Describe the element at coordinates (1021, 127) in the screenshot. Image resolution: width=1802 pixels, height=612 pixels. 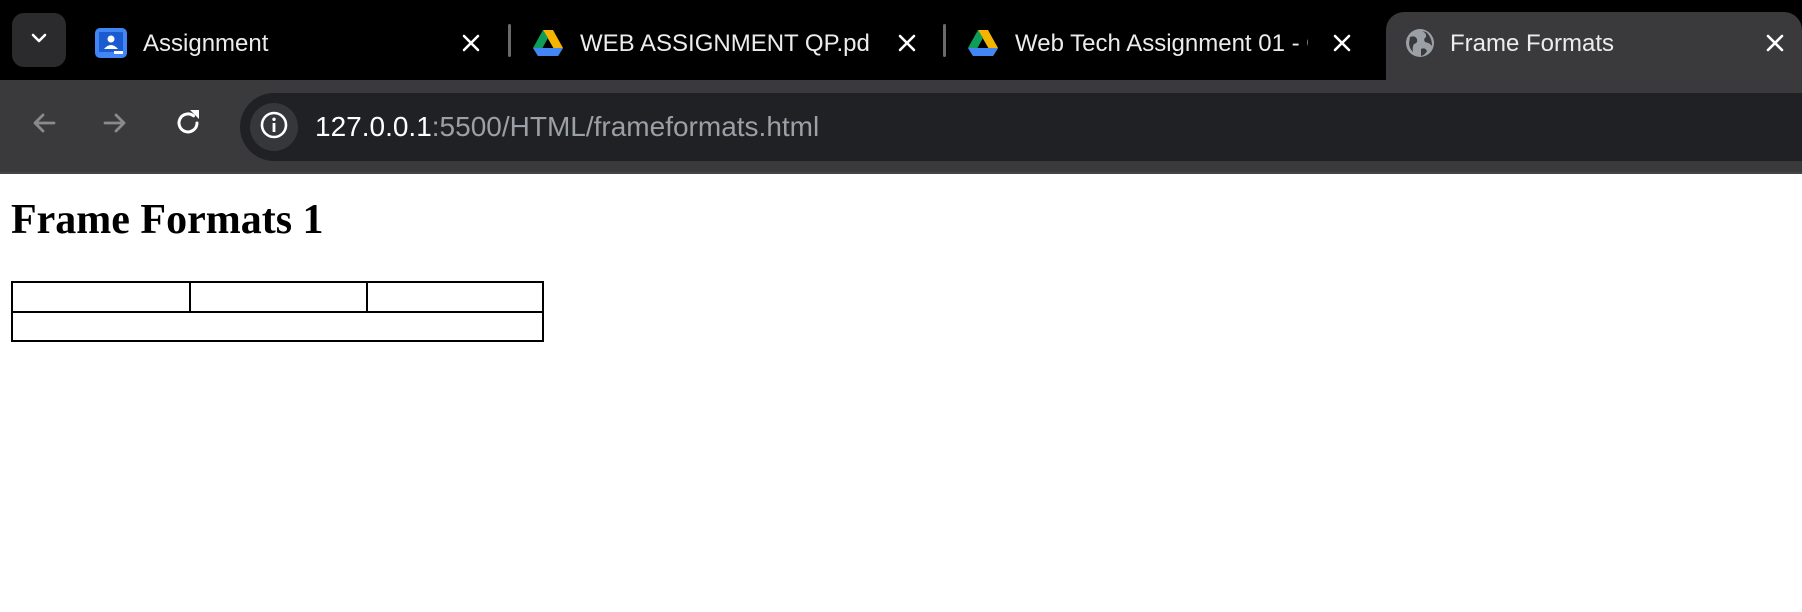
I see `address-bar: 127.0.0.1:5500/HTML/frameformats.html` at that location.